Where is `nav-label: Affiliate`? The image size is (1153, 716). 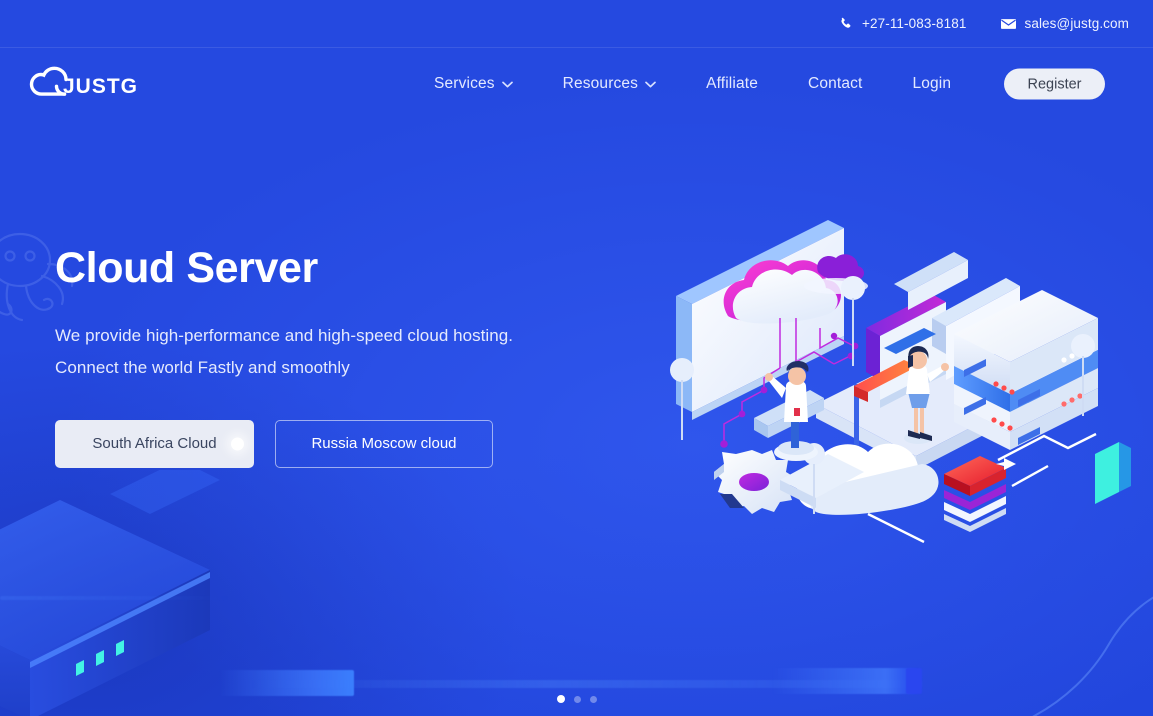 nav-label: Affiliate is located at coordinates (732, 83).